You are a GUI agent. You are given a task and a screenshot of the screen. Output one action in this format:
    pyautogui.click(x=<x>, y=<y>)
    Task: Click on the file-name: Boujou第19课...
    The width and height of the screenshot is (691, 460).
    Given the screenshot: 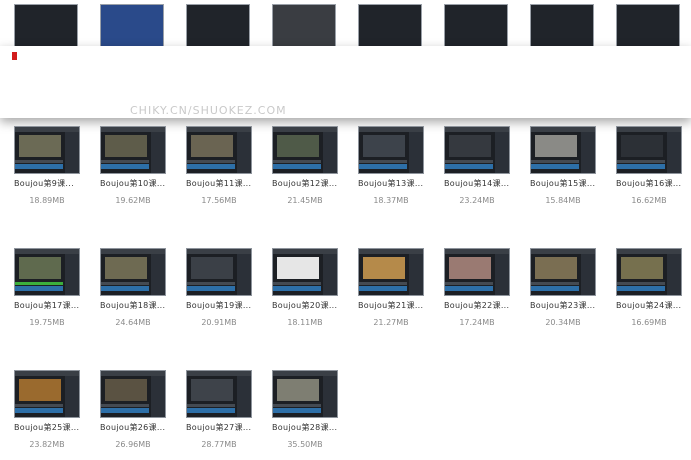 What is the action you would take?
    pyautogui.click(x=222, y=305)
    